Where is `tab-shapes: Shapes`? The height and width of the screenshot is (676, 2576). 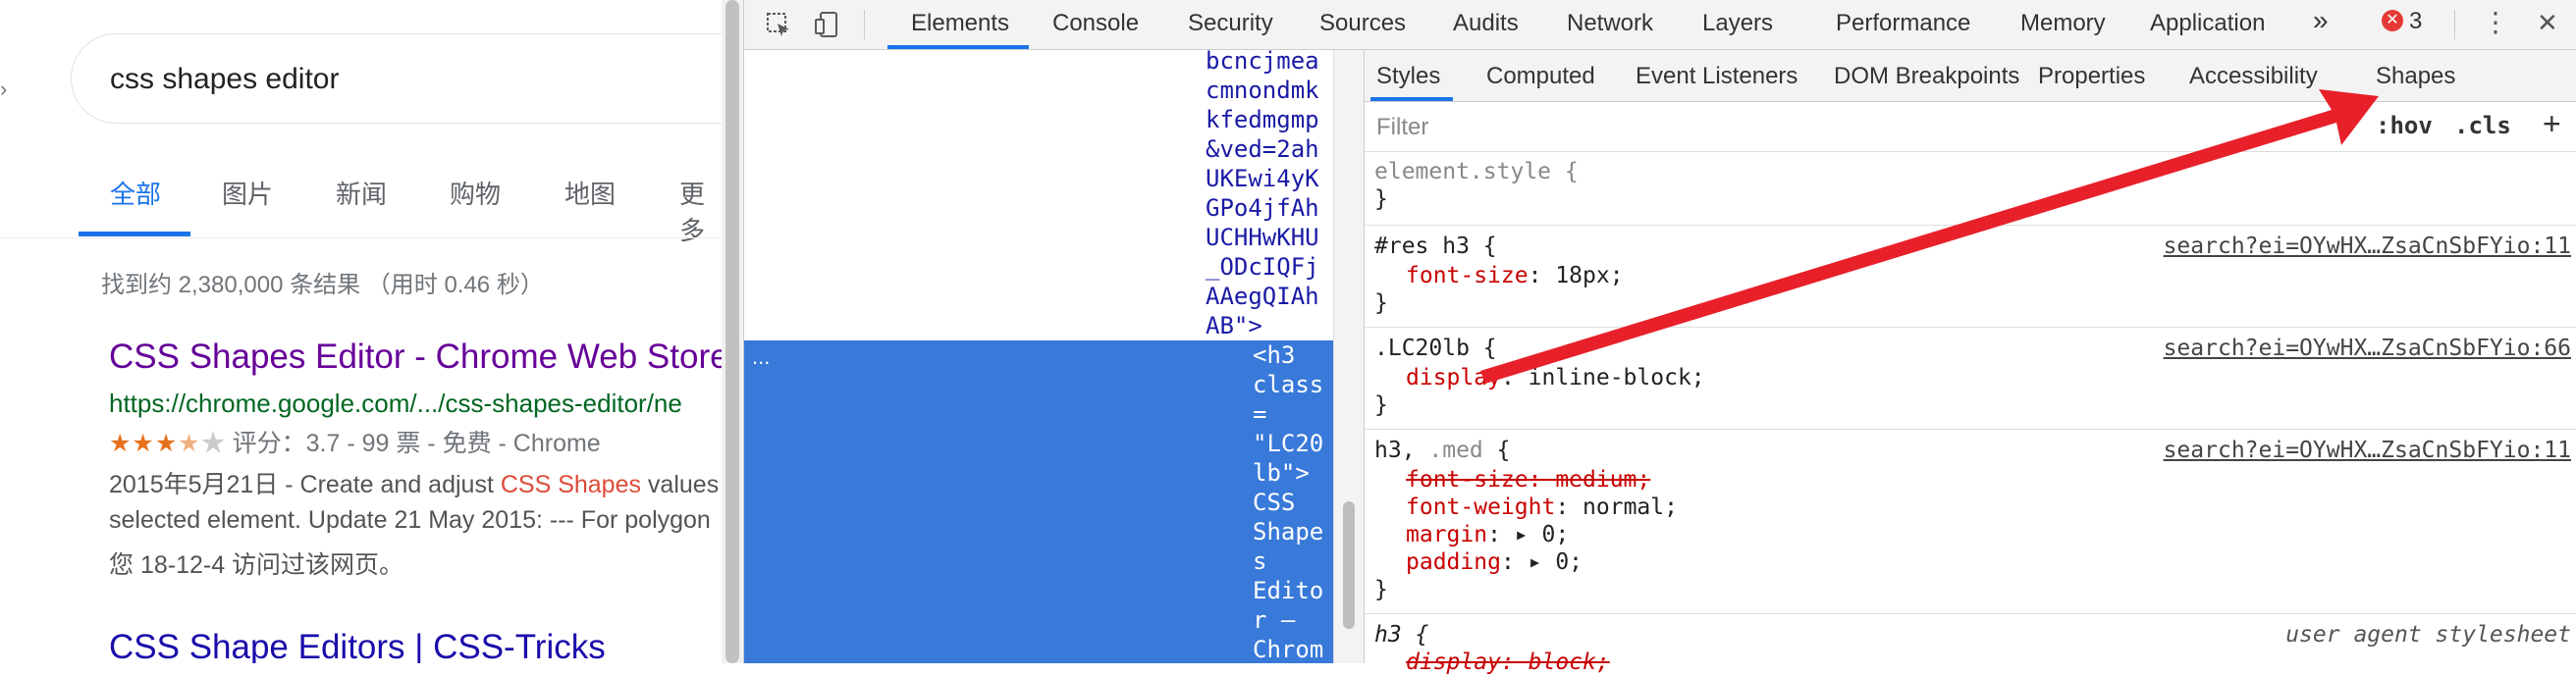
tab-shapes: Shapes is located at coordinates (2415, 76).